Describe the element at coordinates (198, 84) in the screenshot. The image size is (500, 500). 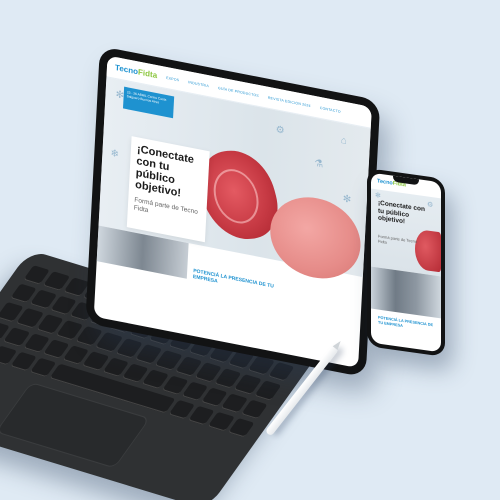
I see `nav-item-industria: INDUSTRIA` at that location.